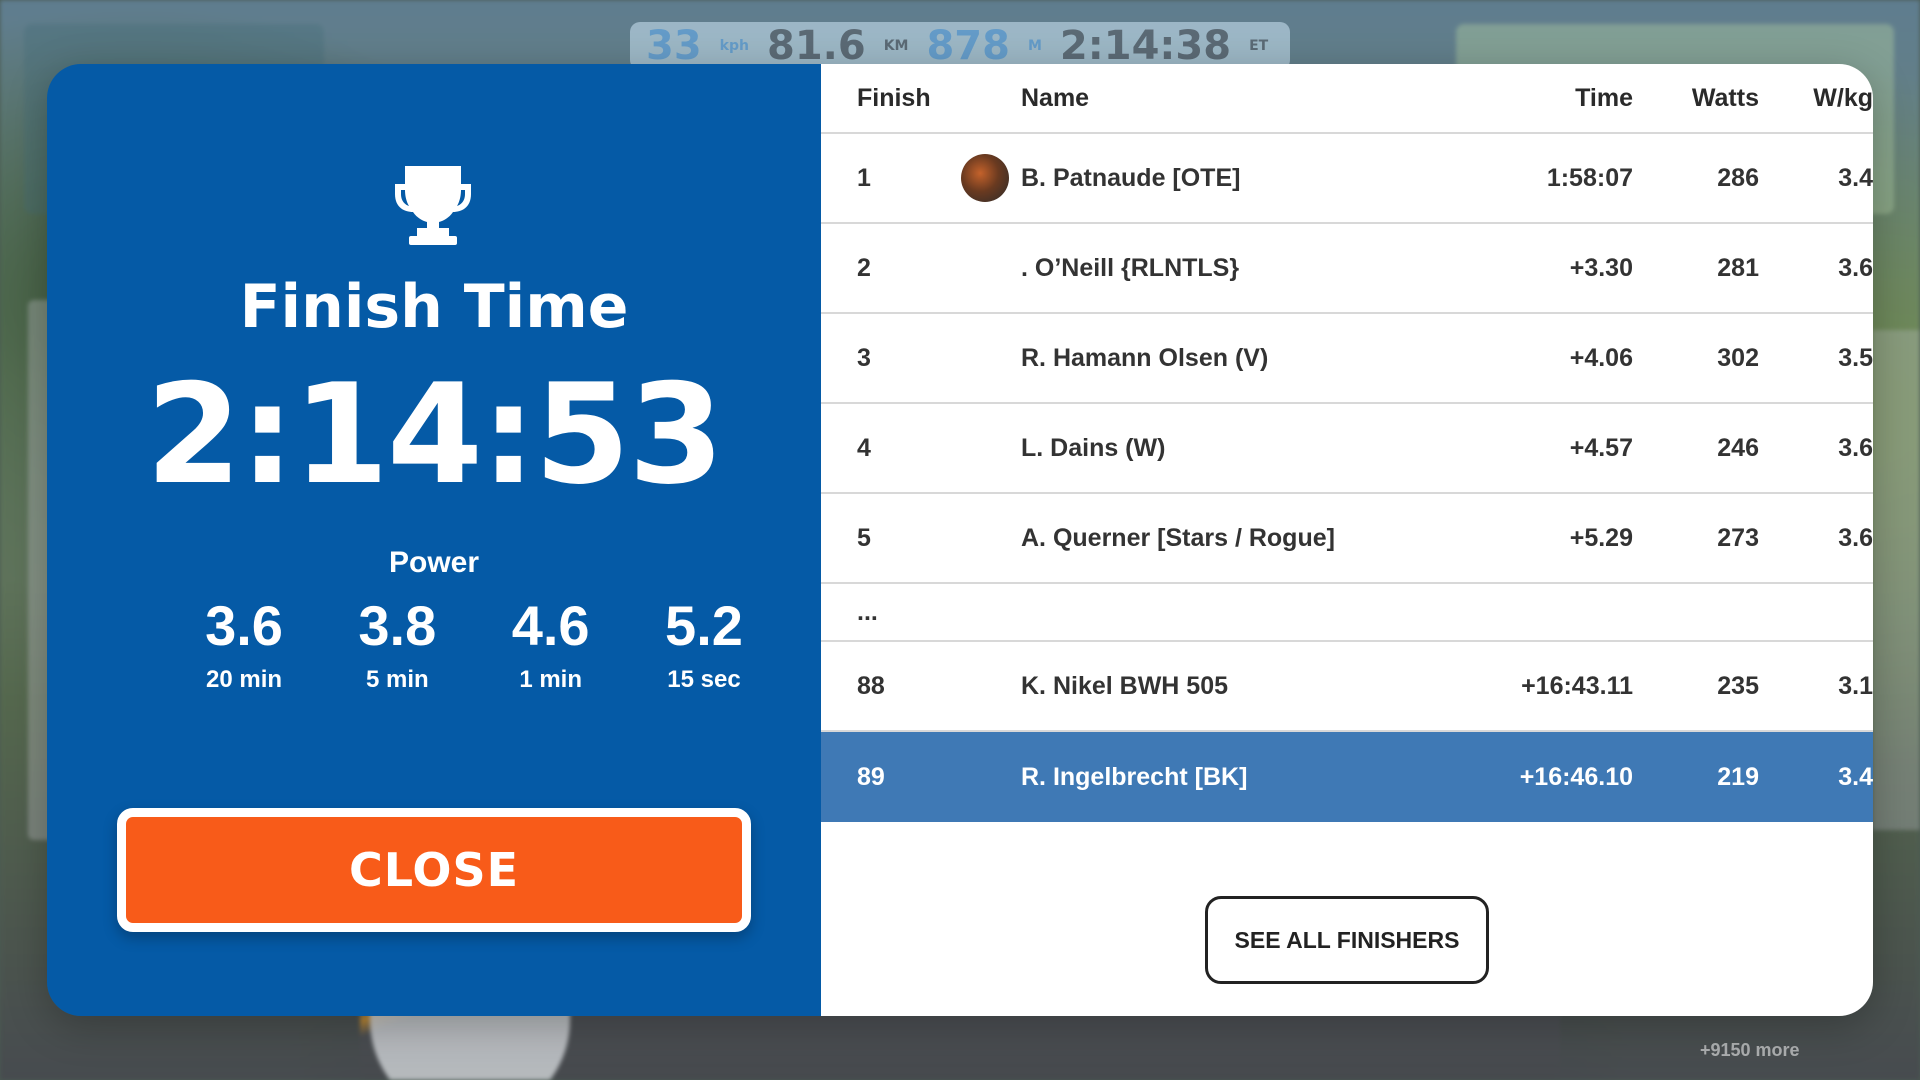 The image size is (1920, 1080). Describe the element at coordinates (434, 434) in the screenshot. I see `finish-time-value: 2:14:53` at that location.